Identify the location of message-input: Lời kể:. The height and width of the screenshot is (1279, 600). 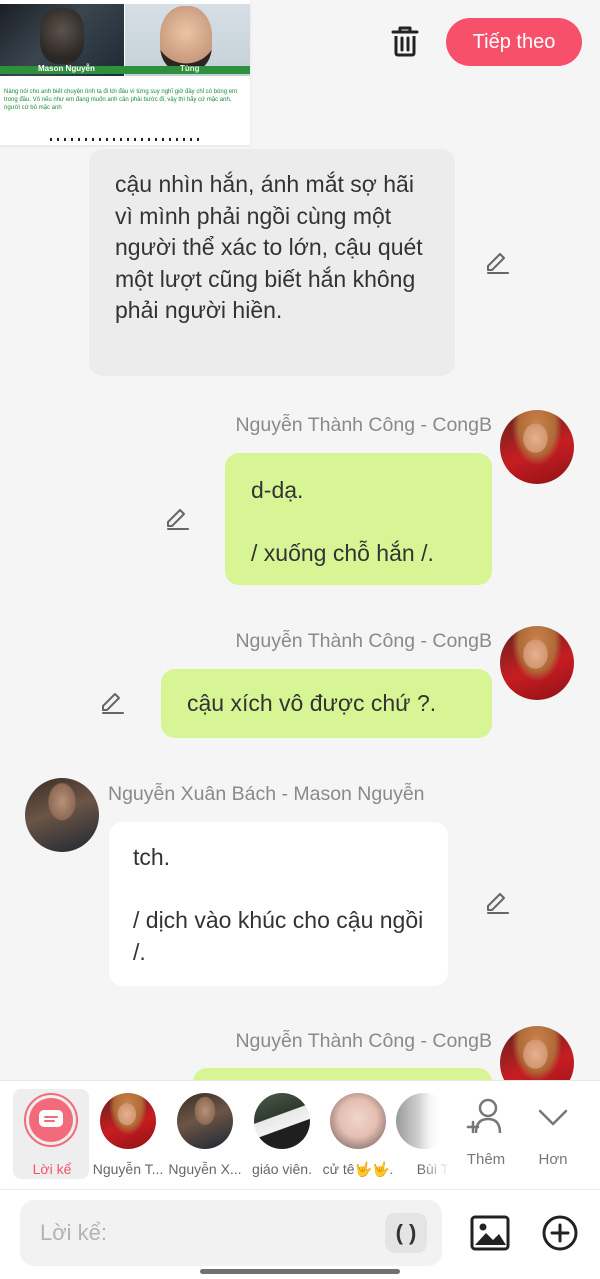
(231, 1233).